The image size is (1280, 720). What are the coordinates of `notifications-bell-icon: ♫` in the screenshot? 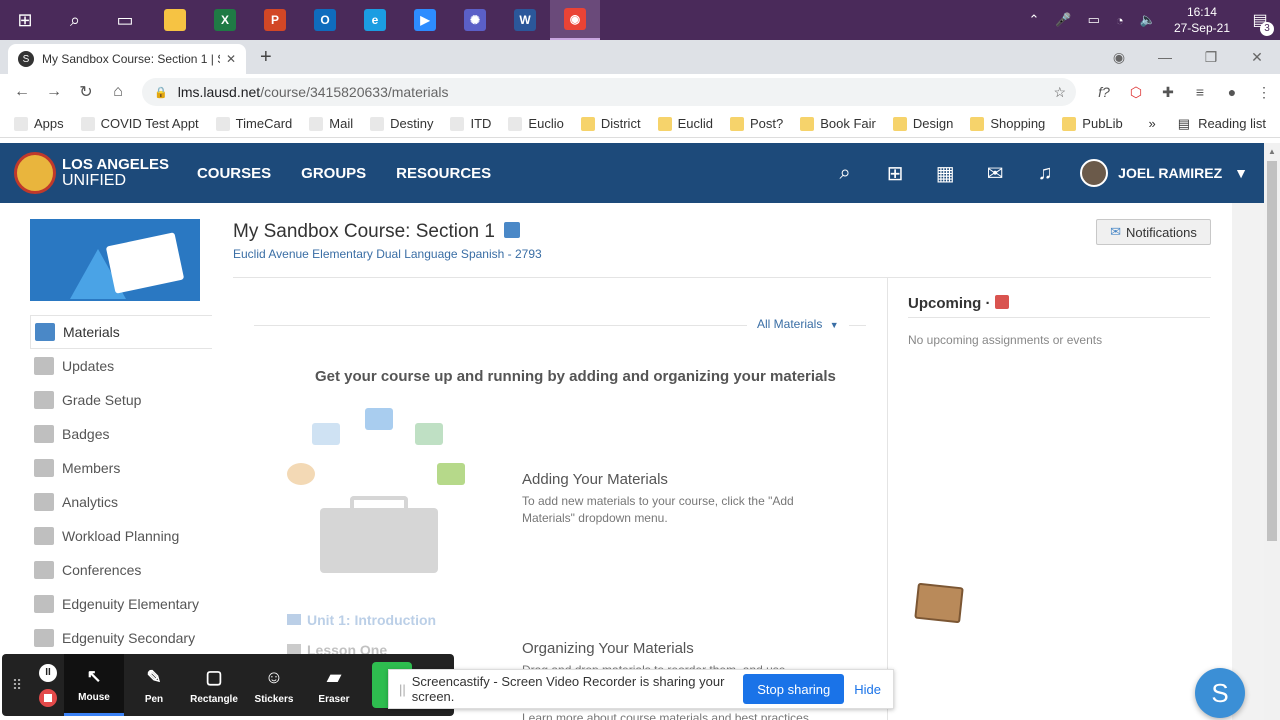 It's located at (1045, 173).